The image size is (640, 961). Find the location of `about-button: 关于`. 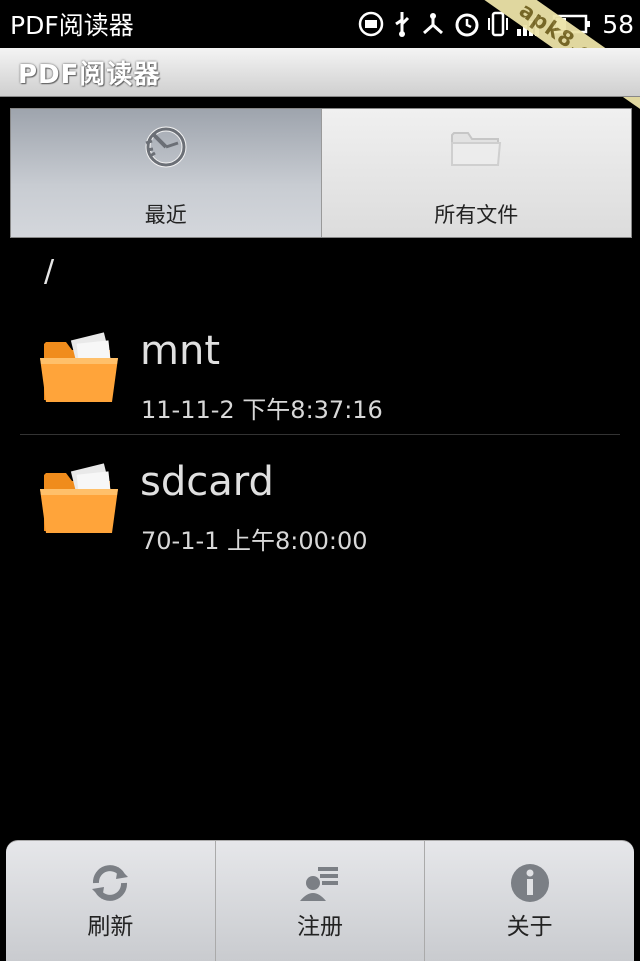

about-button: 关于 is located at coordinates (529, 901).